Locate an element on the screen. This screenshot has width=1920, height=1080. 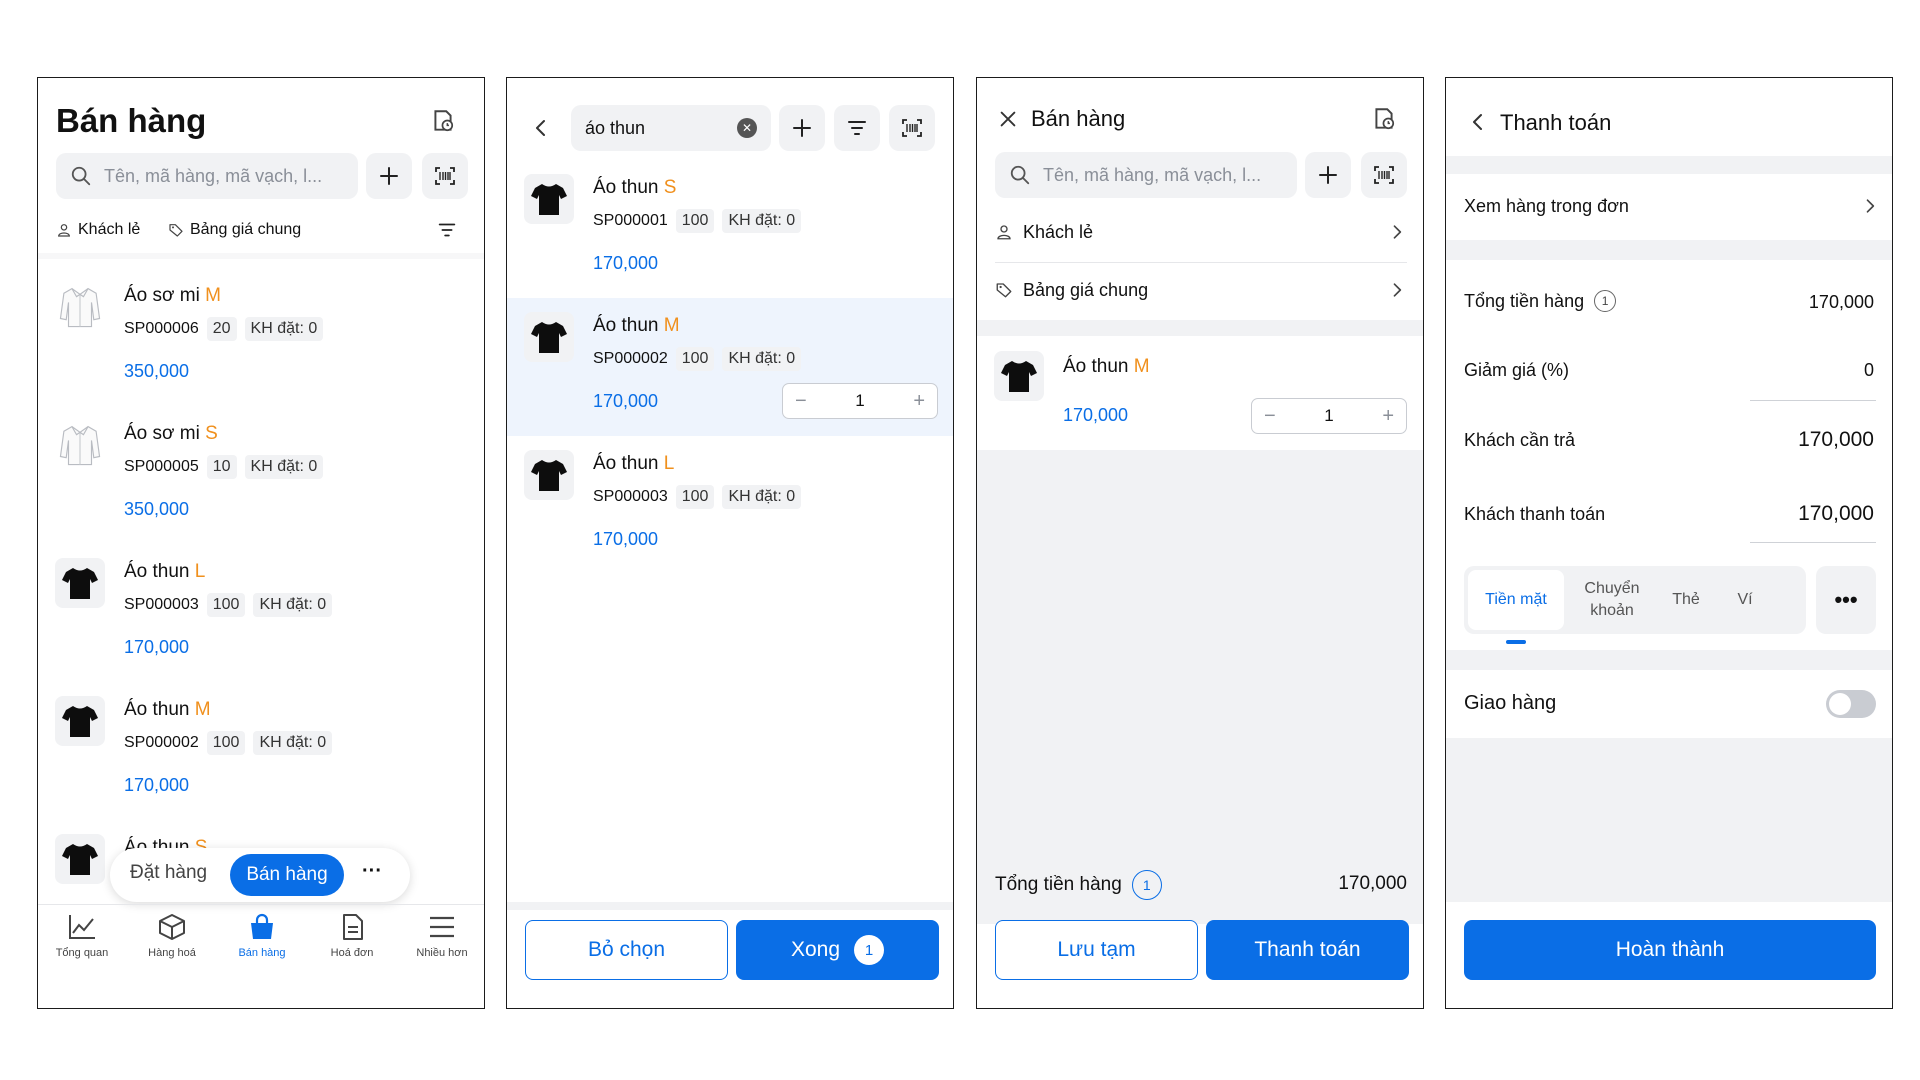
section-gap is located at coordinates (1200, 328).